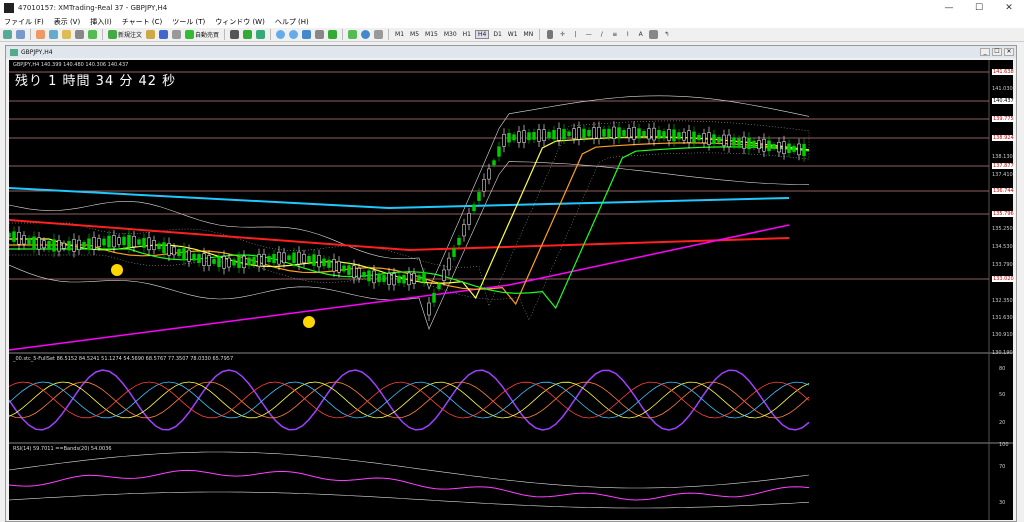  Describe the element at coordinates (588, 34) in the screenshot. I see `horizontal-line-button: —` at that location.